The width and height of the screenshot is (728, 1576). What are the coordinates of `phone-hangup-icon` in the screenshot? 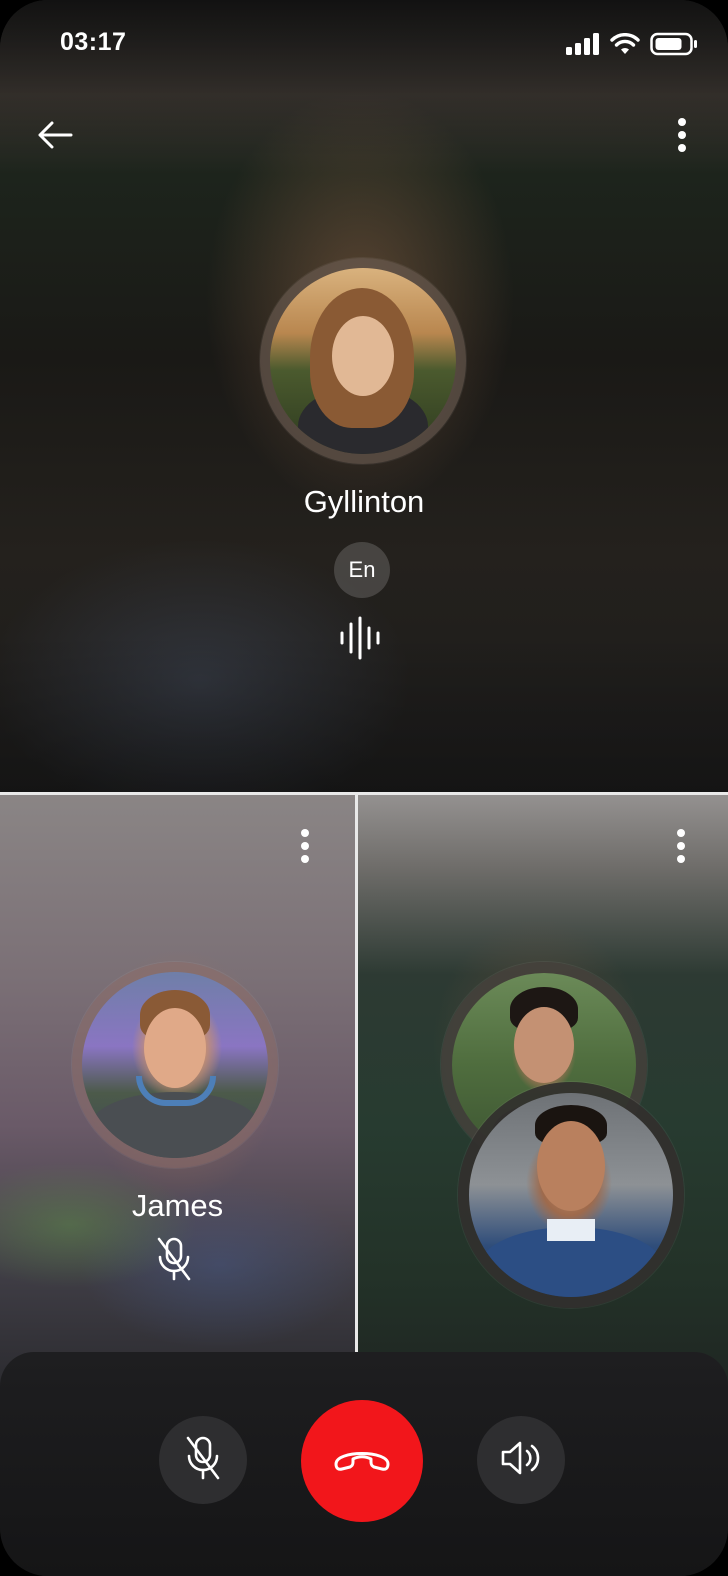 It's located at (362, 1461).